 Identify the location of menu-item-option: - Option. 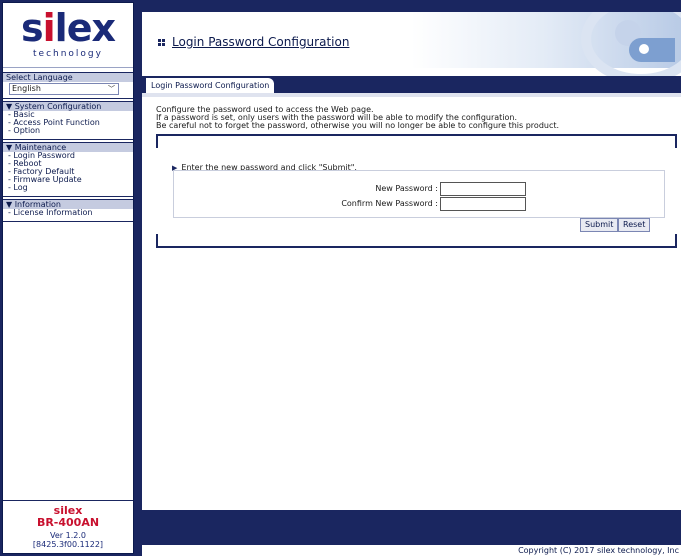
(68, 131).